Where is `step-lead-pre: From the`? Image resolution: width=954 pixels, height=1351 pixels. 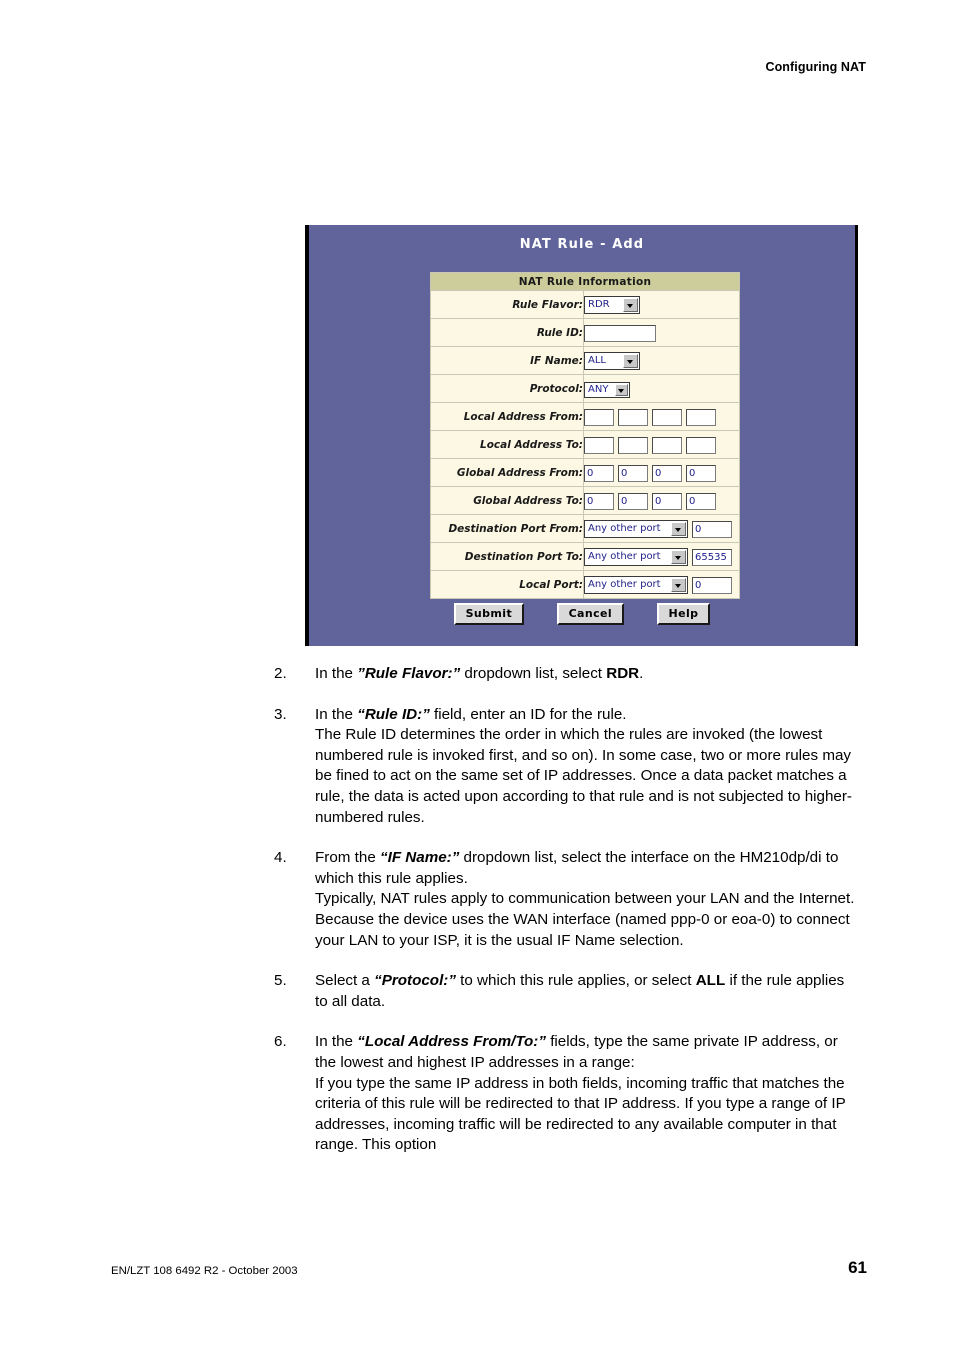
step-lead-pre: From the is located at coordinates (347, 858).